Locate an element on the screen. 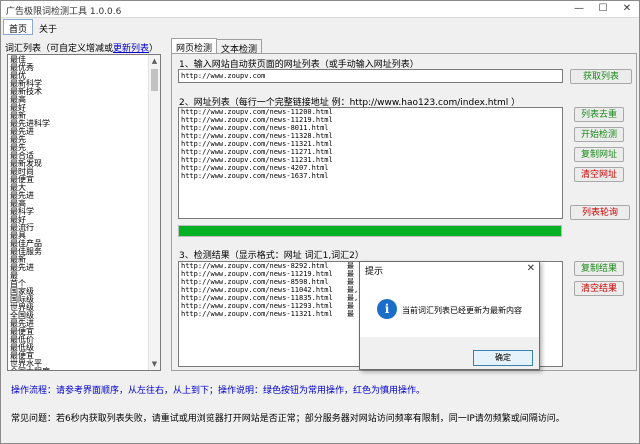 The image size is (640, 444). word-list-item: 最大 is located at coordinates (79, 187).